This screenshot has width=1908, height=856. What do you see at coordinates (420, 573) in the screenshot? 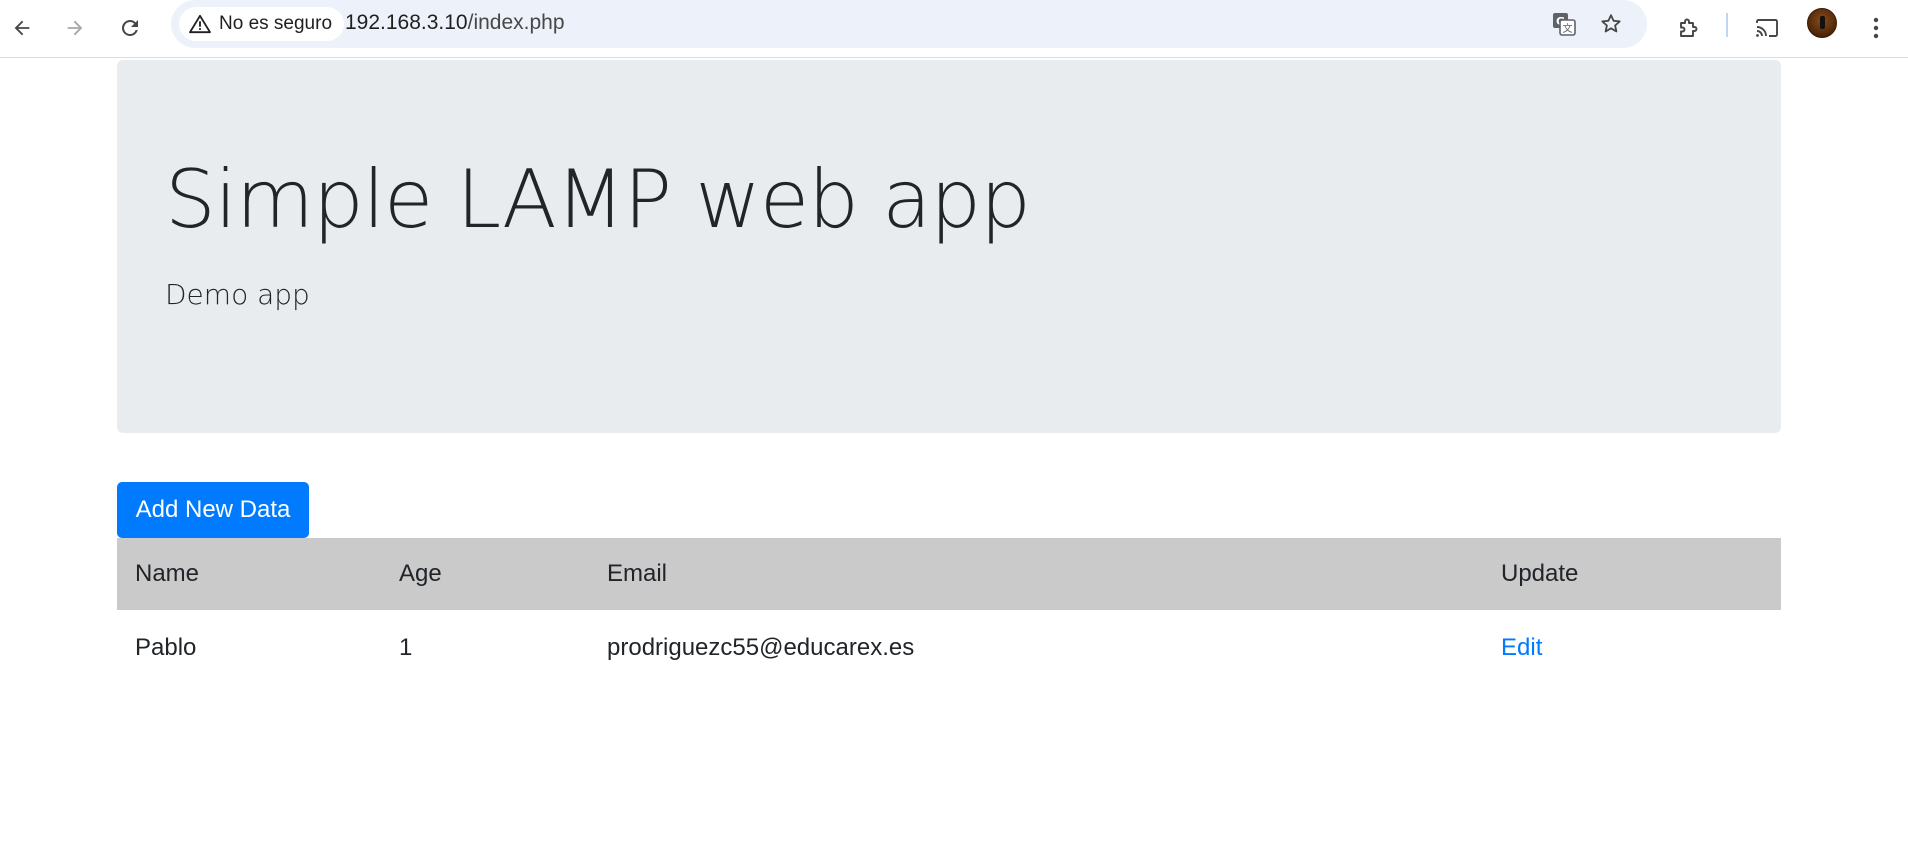
I see `header-age: Age` at bounding box center [420, 573].